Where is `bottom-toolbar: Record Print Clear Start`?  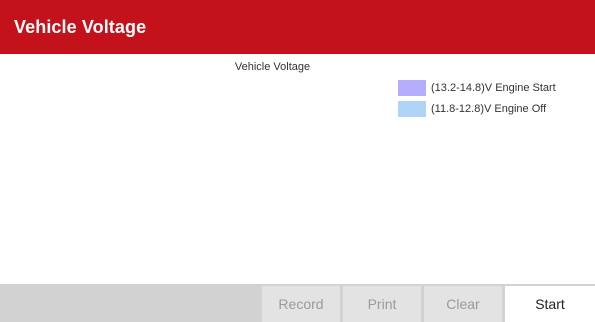 bottom-toolbar: Record Print Clear Start is located at coordinates (297, 303).